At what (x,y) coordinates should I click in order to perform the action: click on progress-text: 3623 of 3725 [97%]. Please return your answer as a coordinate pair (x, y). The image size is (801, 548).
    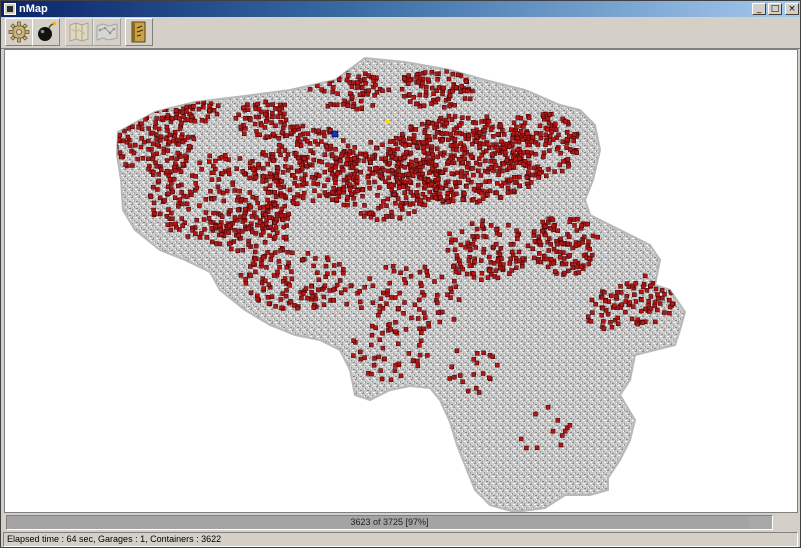
    Looking at the image, I should click on (389, 522).